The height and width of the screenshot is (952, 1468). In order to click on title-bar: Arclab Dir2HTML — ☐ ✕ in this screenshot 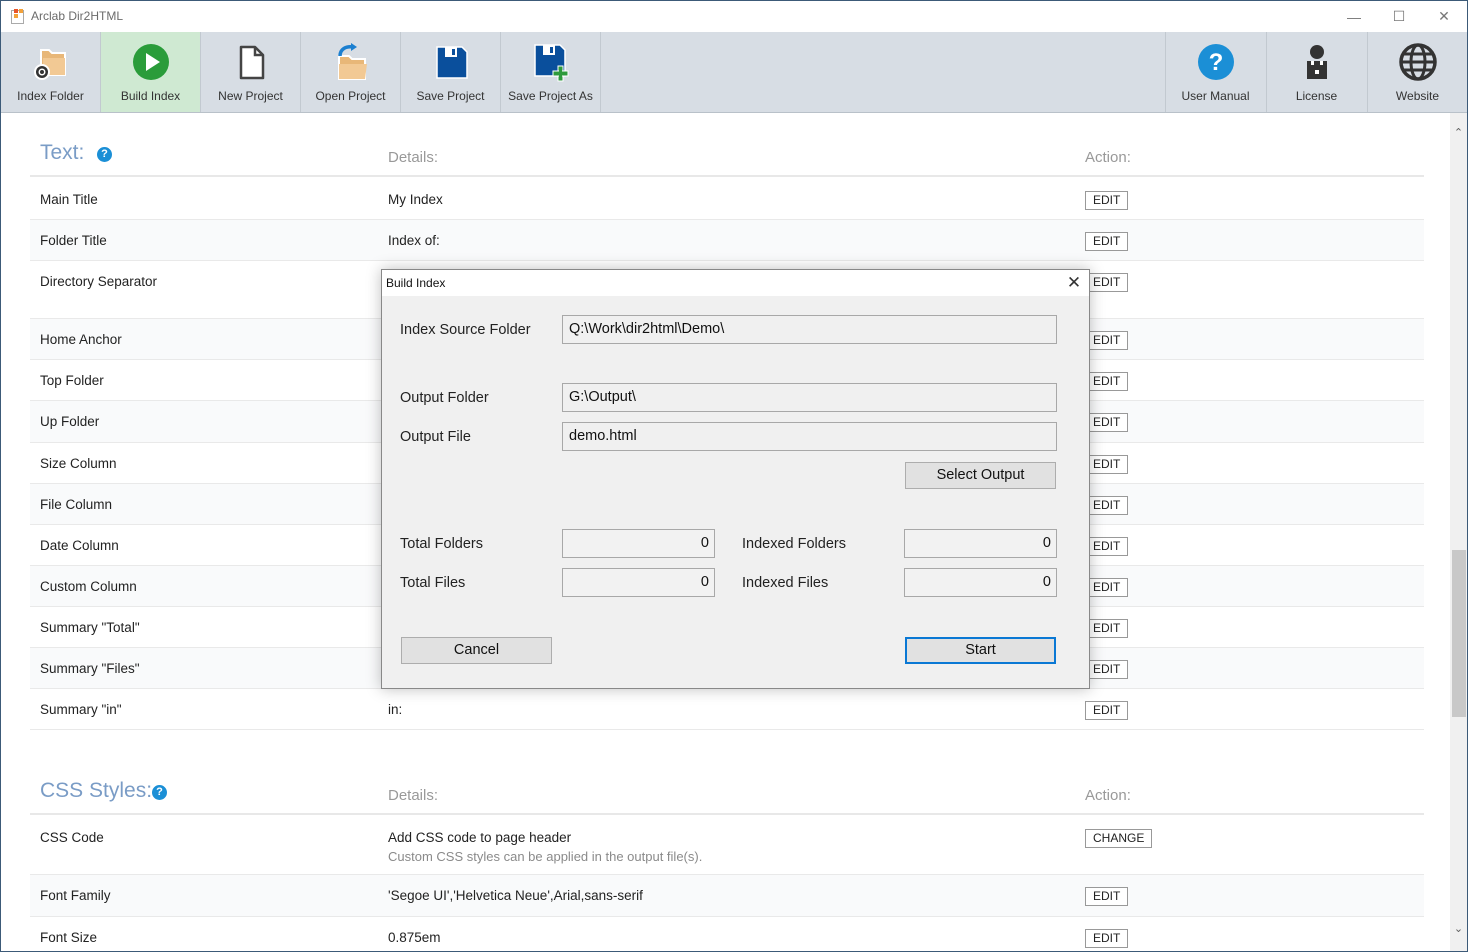, I will do `click(734, 16)`.